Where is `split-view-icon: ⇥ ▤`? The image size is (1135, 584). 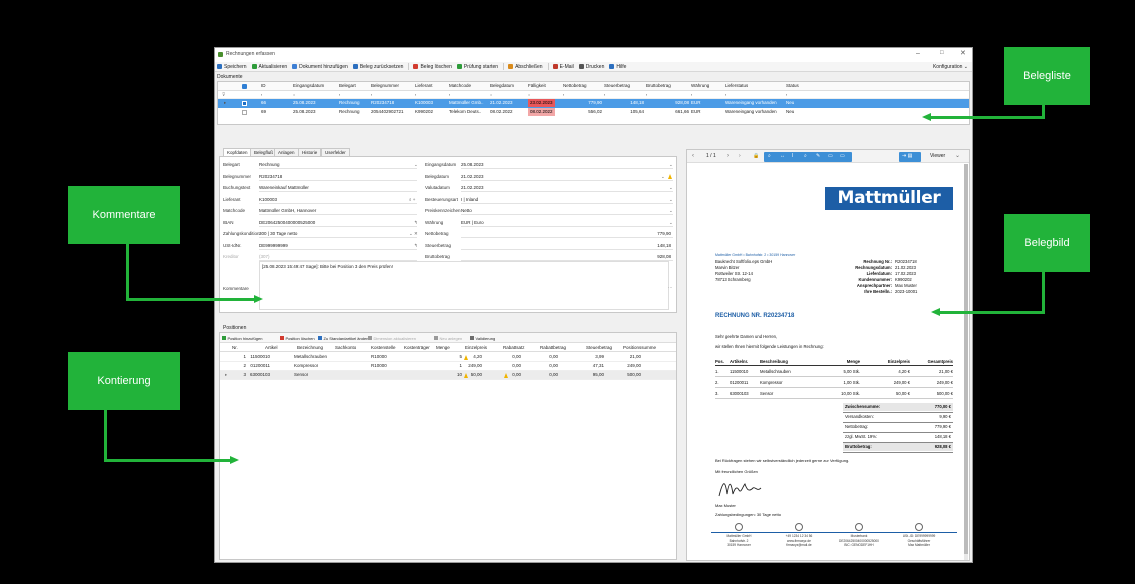
split-view-icon: ⇥ ▤ is located at coordinates (907, 156).